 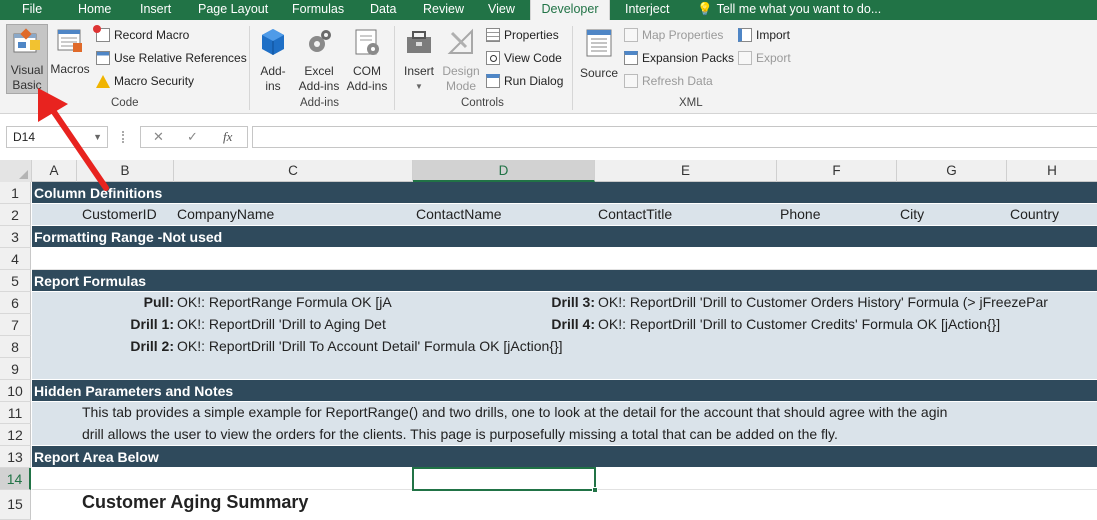 I want to click on tab-insert: Insert, so click(x=155, y=10).